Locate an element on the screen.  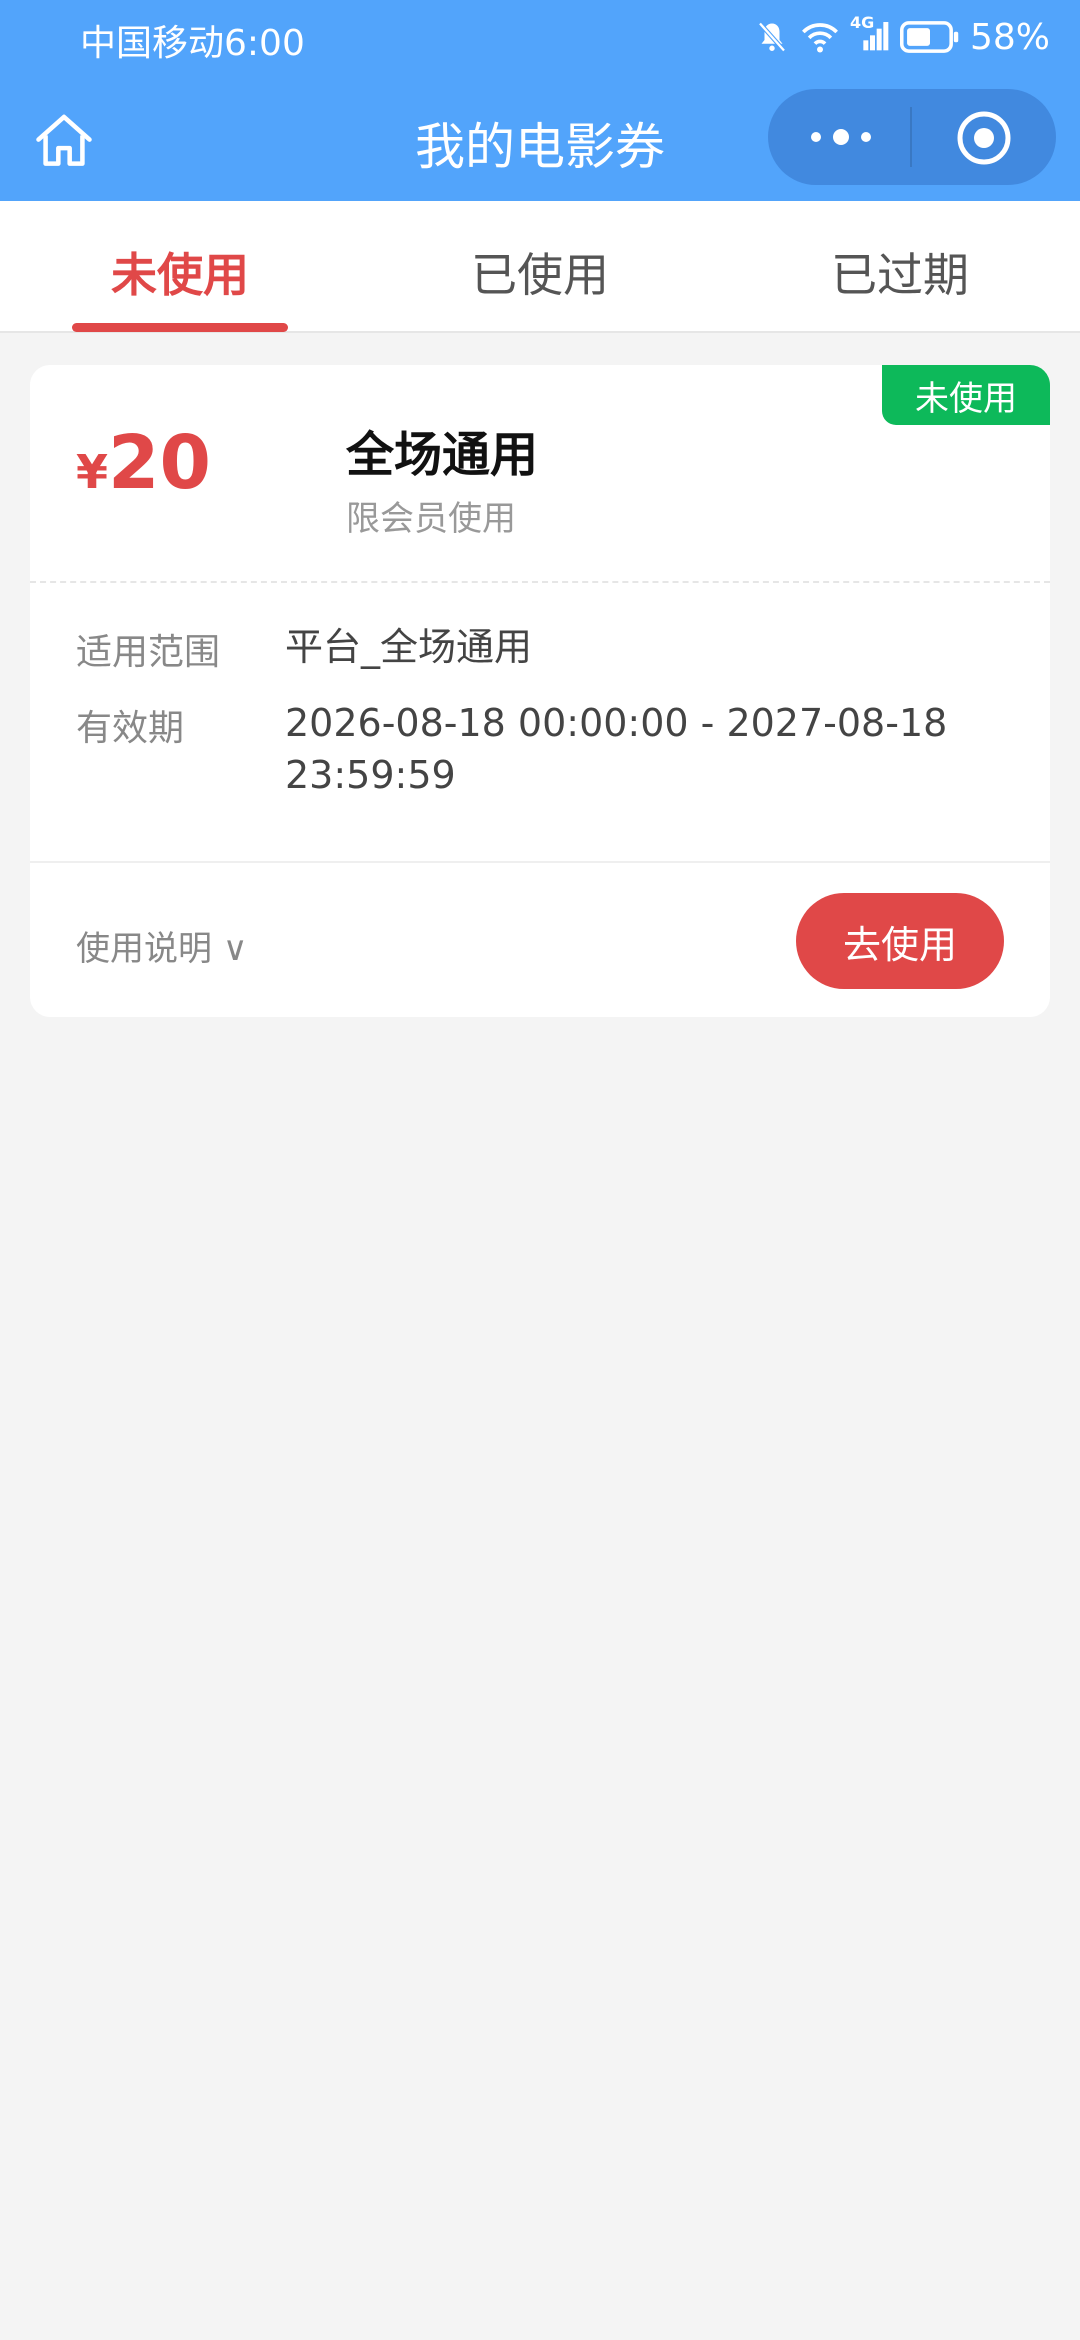
tab-used: 已使用 is located at coordinates (540, 272).